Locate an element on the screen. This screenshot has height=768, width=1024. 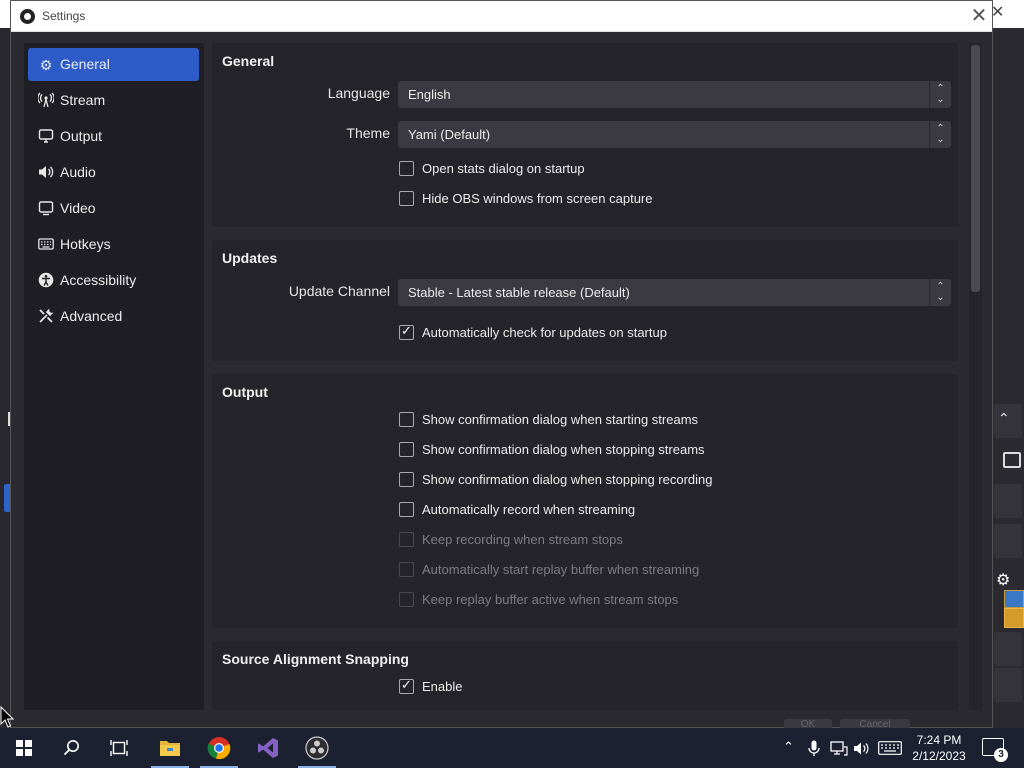
antenna-icon is located at coordinates (46, 101).